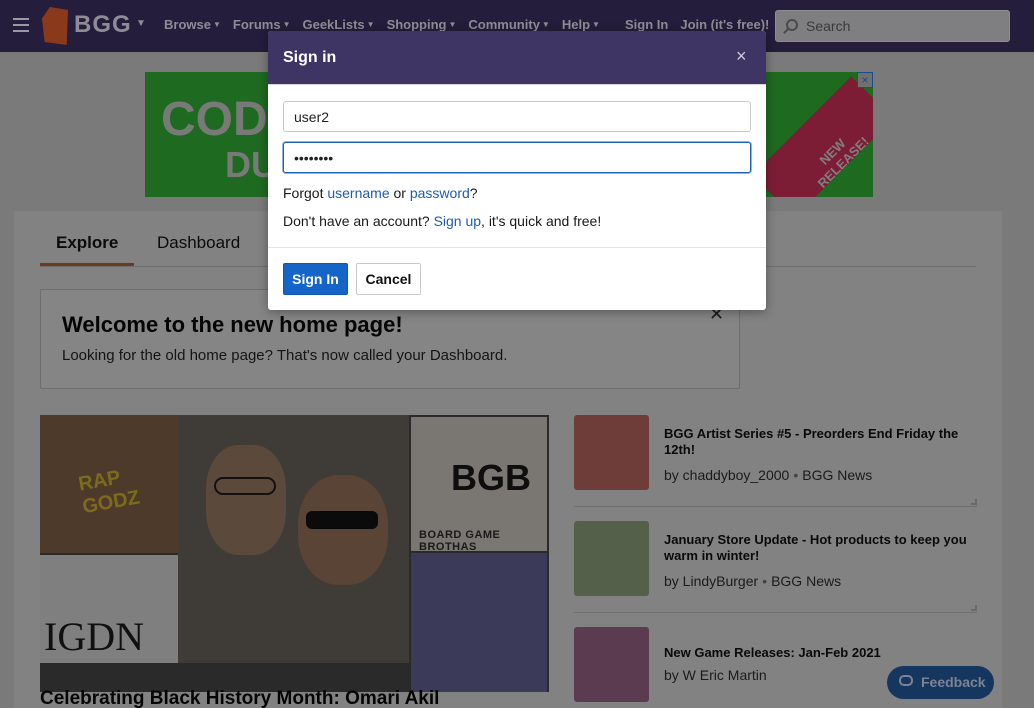 This screenshot has width=1034, height=708. I want to click on nav-community: Community ▼, so click(508, 24).